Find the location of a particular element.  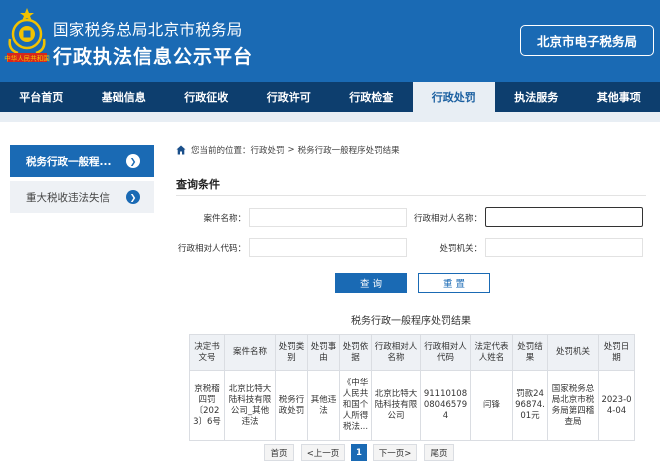

table-cell-date: 2023-04-04 is located at coordinates (616, 405).